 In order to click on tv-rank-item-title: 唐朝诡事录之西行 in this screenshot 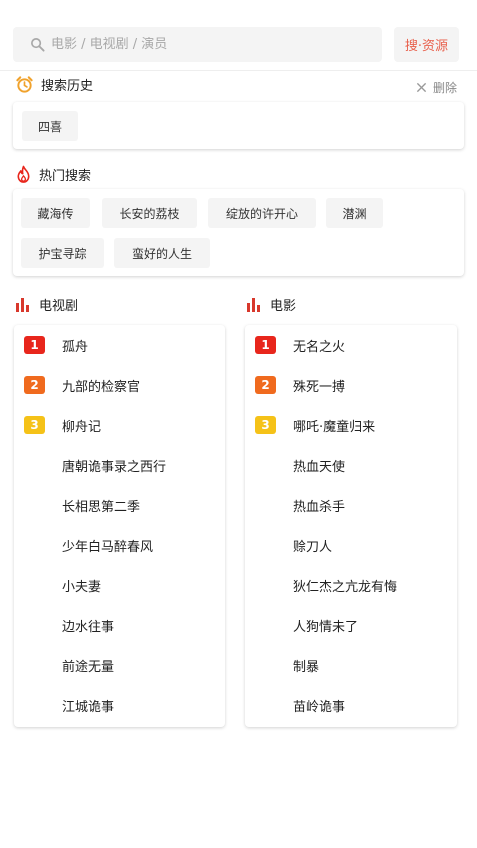, I will do `click(114, 467)`.